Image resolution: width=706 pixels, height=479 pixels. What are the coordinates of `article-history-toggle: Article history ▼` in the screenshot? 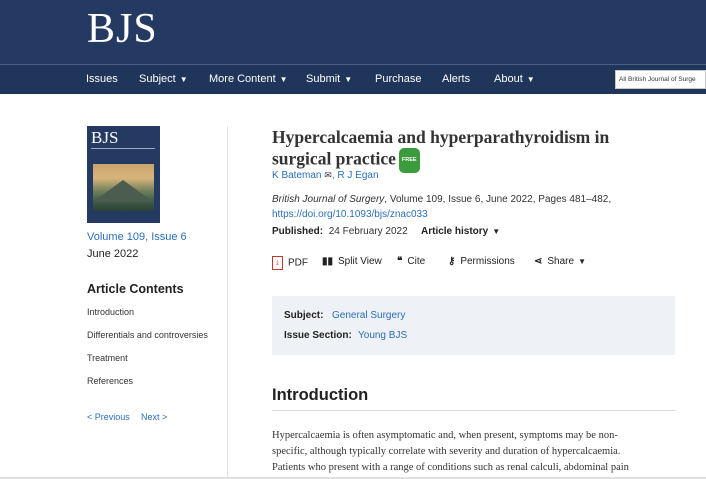 It's located at (460, 231).